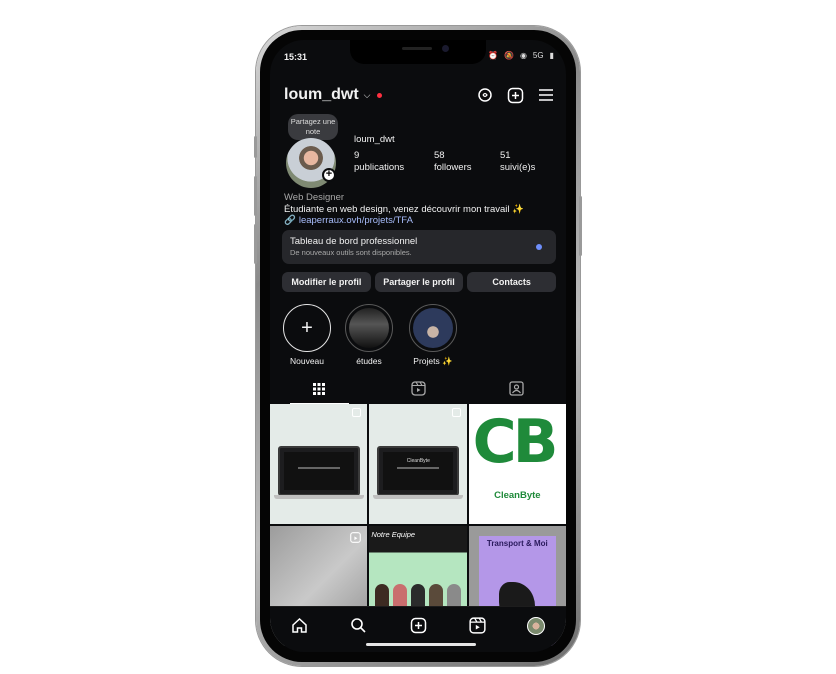  Describe the element at coordinates (421, 644) in the screenshot. I see `home-indicator` at that location.